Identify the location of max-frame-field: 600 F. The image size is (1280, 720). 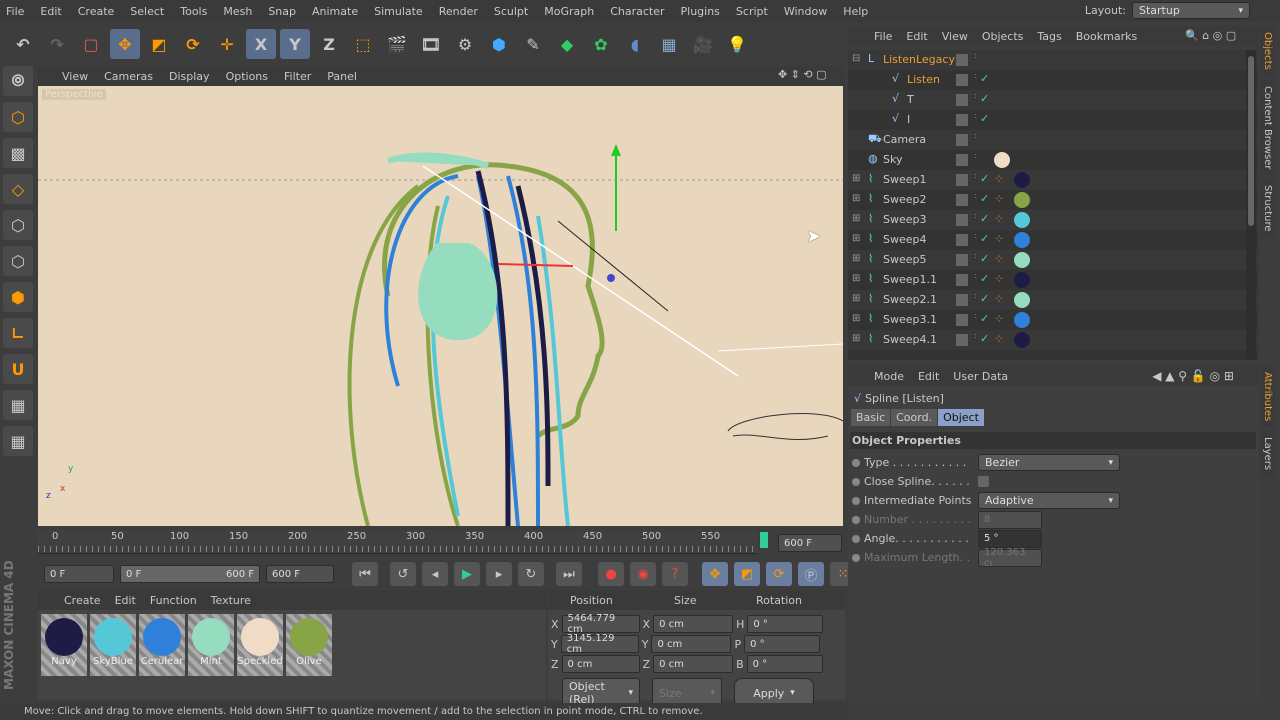
(300, 574).